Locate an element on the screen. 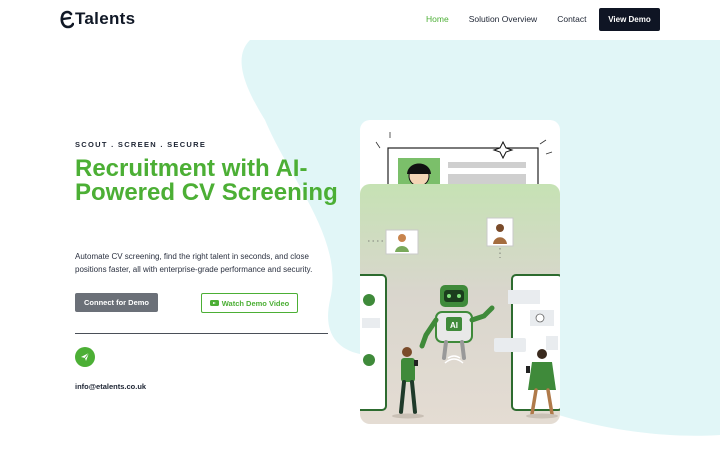 Image resolution: width=720 pixels, height=450 pixels. nav-contact: Contact is located at coordinates (571, 19).